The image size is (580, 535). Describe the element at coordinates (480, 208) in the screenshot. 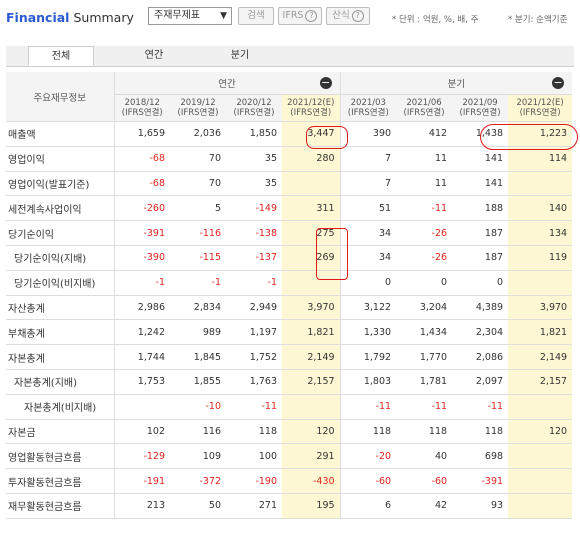

I see `table-cell: 188` at that location.